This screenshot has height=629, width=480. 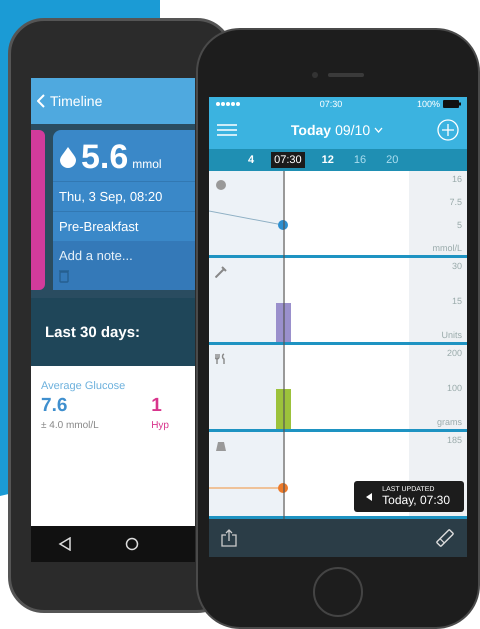 I want to click on header-title: Today, so click(x=311, y=130).